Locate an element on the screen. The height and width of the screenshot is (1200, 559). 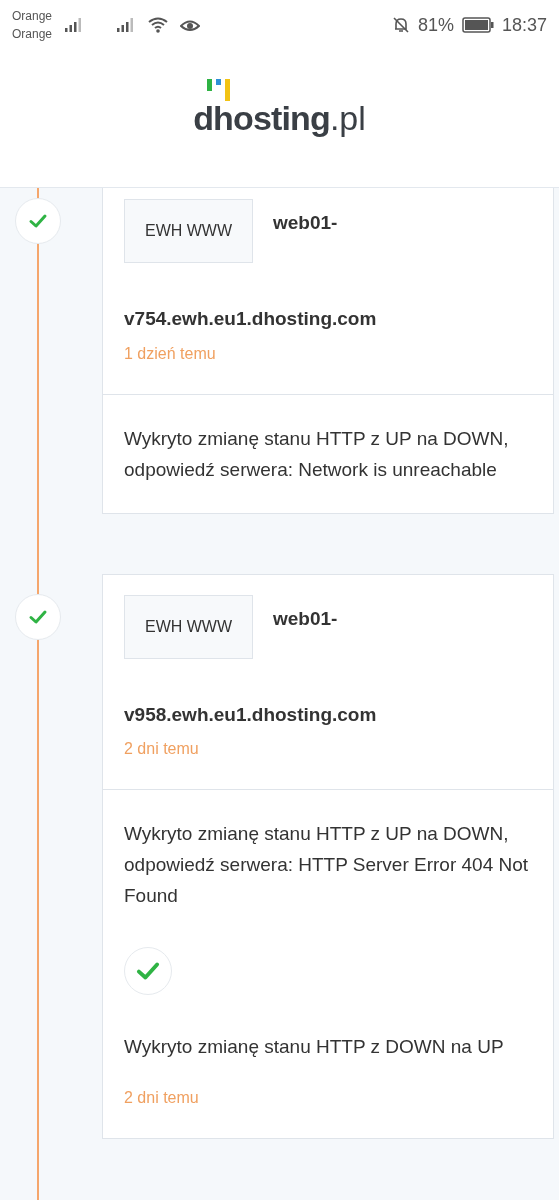
time-ago: 1 dzień temu is located at coordinates (170, 353).